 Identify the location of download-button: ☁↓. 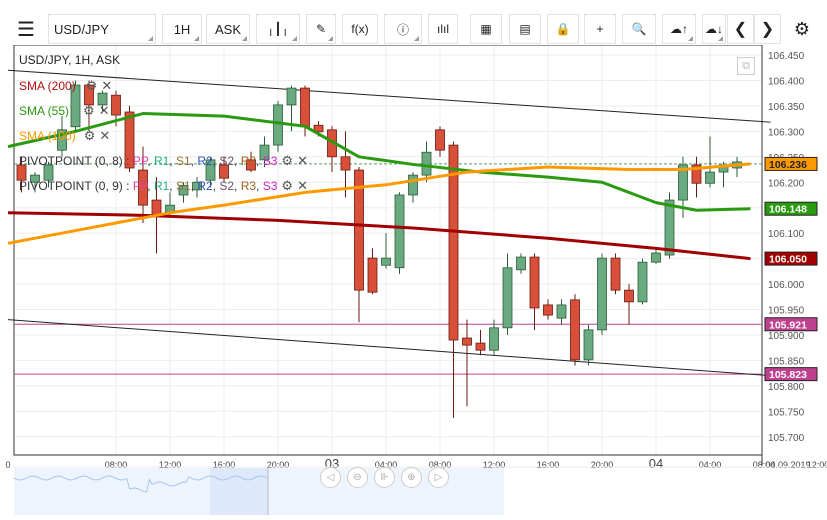
(714, 29).